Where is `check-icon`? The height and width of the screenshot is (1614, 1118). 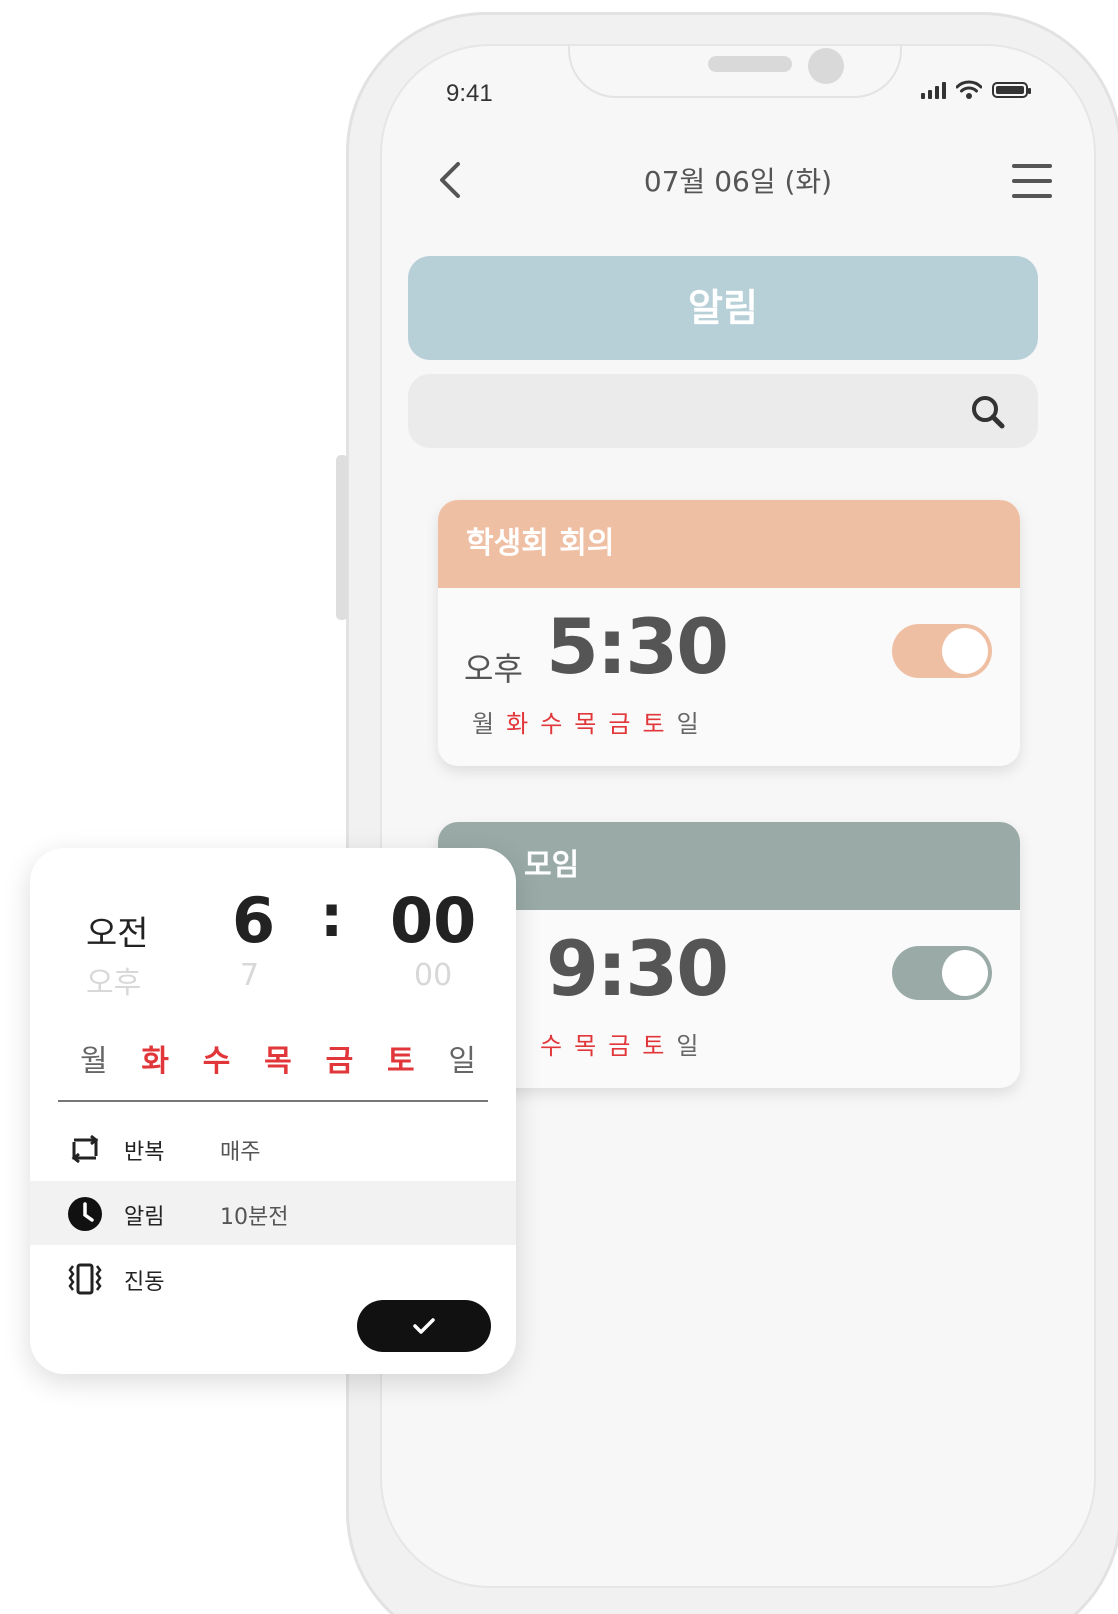 check-icon is located at coordinates (424, 1326).